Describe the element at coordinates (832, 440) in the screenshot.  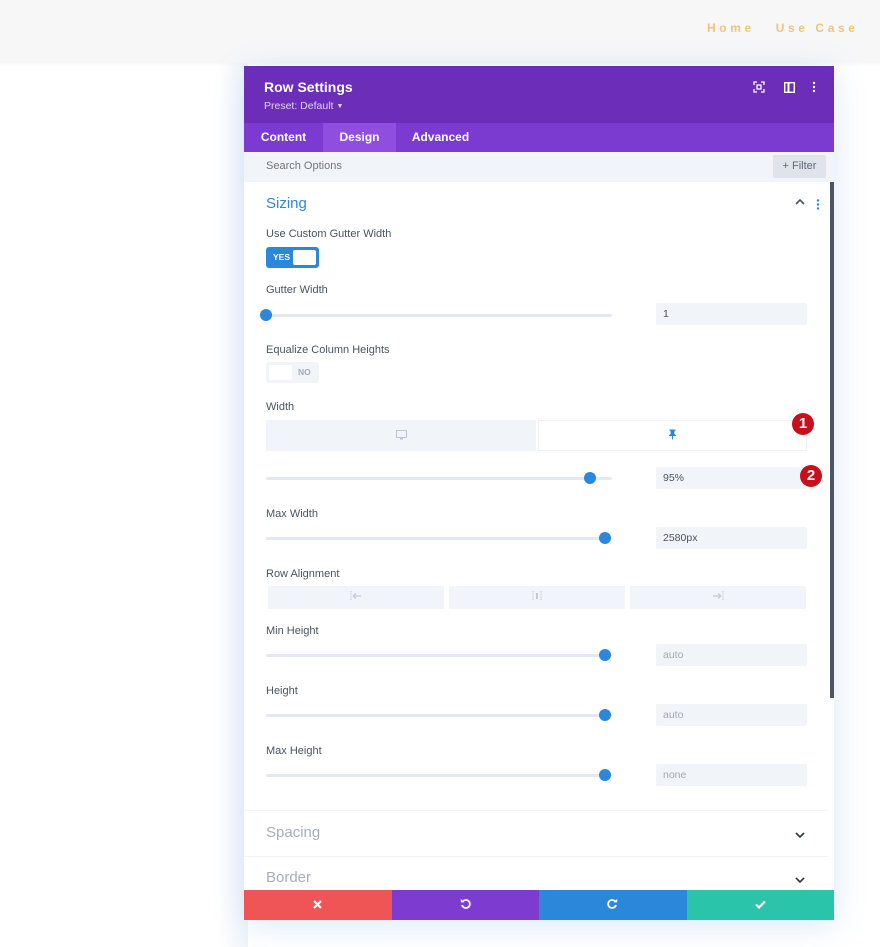
I see `scrollbar-thumb` at that location.